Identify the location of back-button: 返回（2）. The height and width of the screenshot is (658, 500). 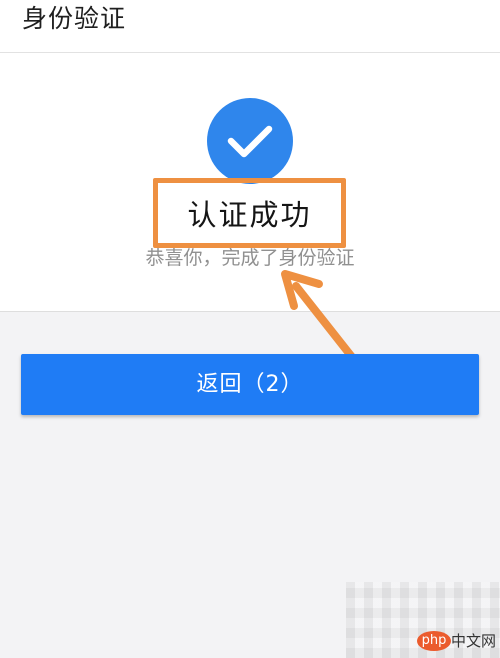
(250, 384).